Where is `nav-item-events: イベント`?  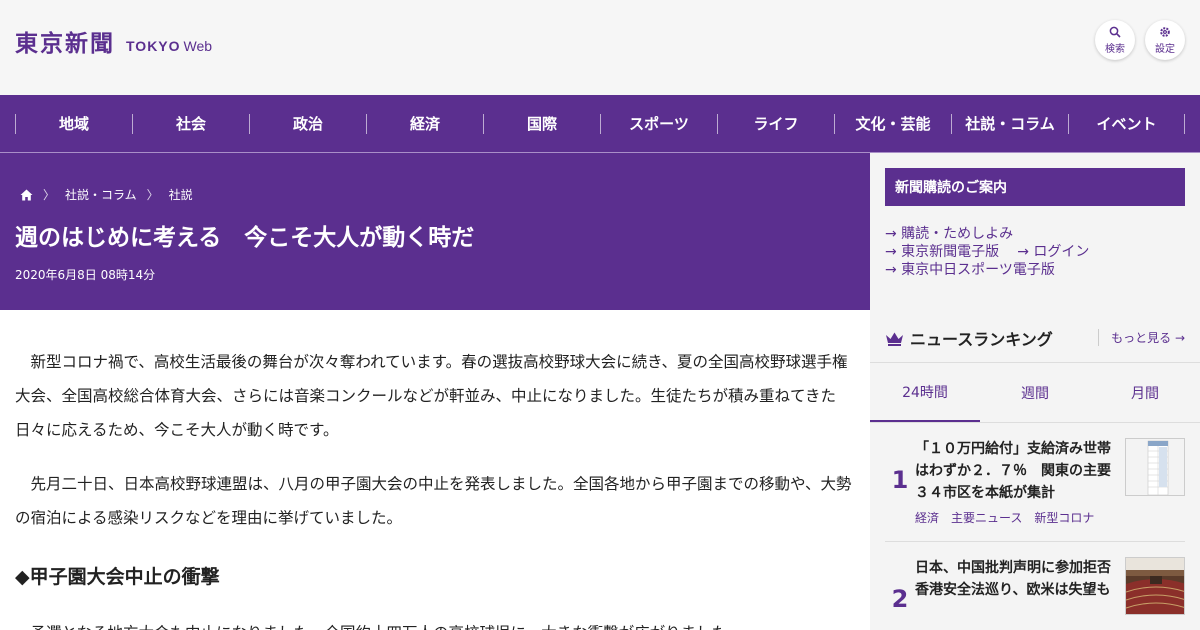 nav-item-events: イベント is located at coordinates (1126, 123).